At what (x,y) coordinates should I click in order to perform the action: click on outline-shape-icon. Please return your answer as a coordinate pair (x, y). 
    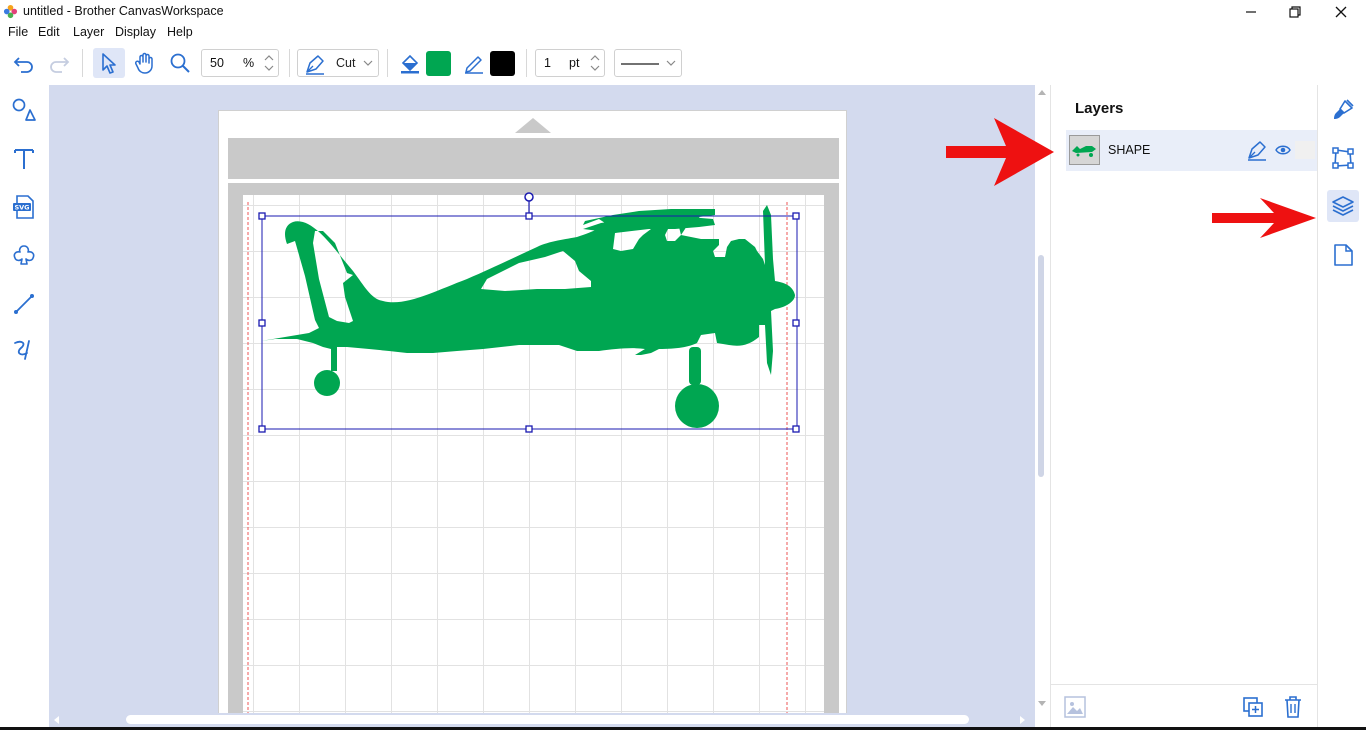
    Looking at the image, I should click on (24, 255).